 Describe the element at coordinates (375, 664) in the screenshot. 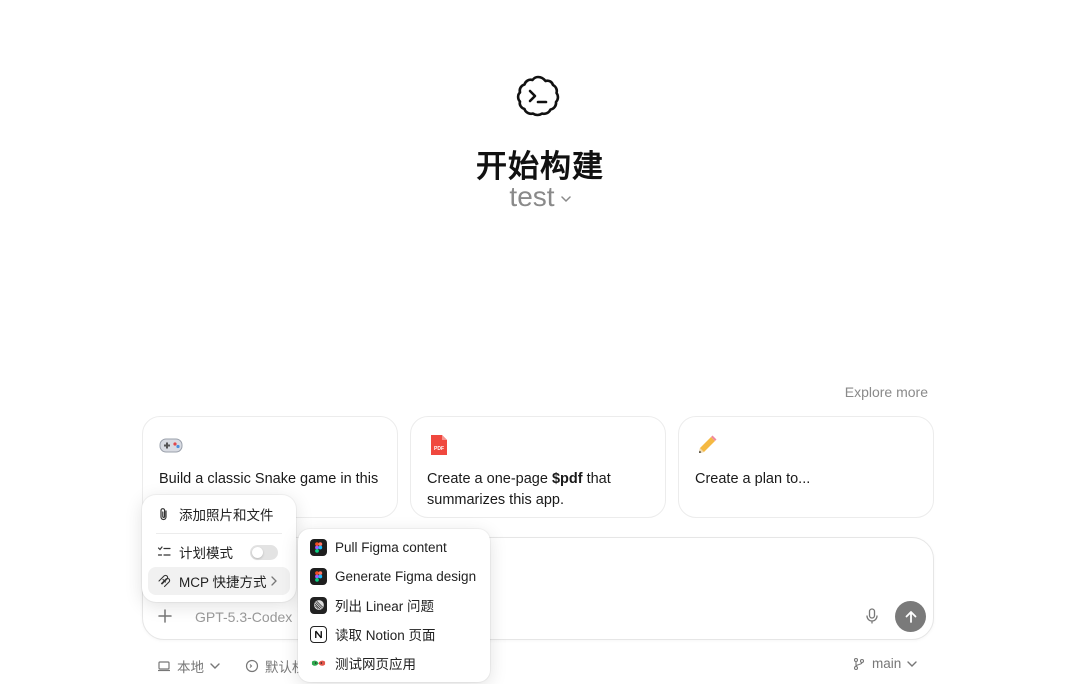

I see `submenu-item-label: 测试网页应用` at that location.